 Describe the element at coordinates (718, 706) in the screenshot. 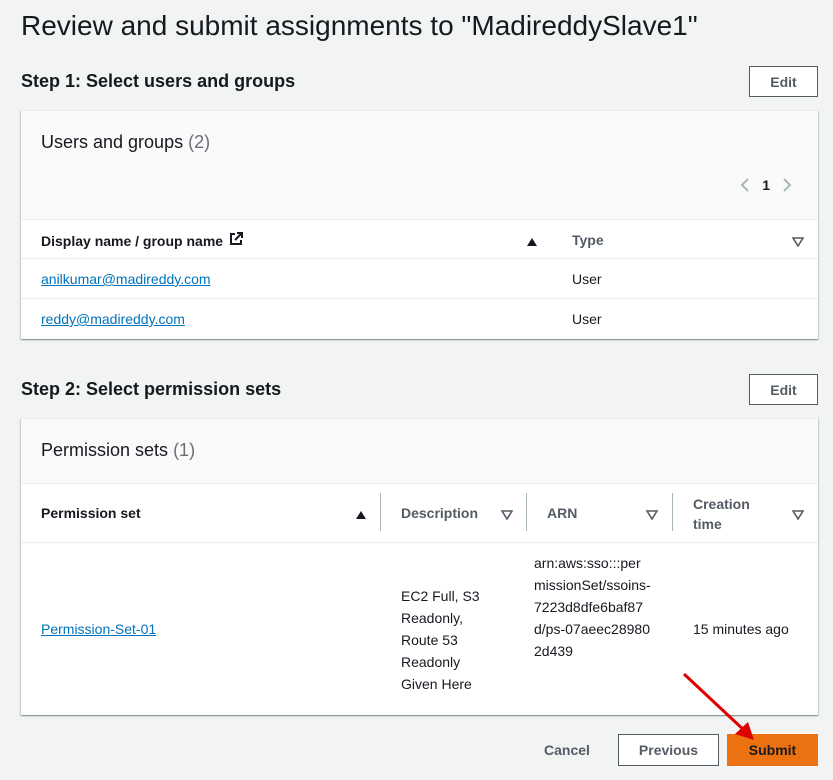

I see `annotation-arrow-icon` at that location.